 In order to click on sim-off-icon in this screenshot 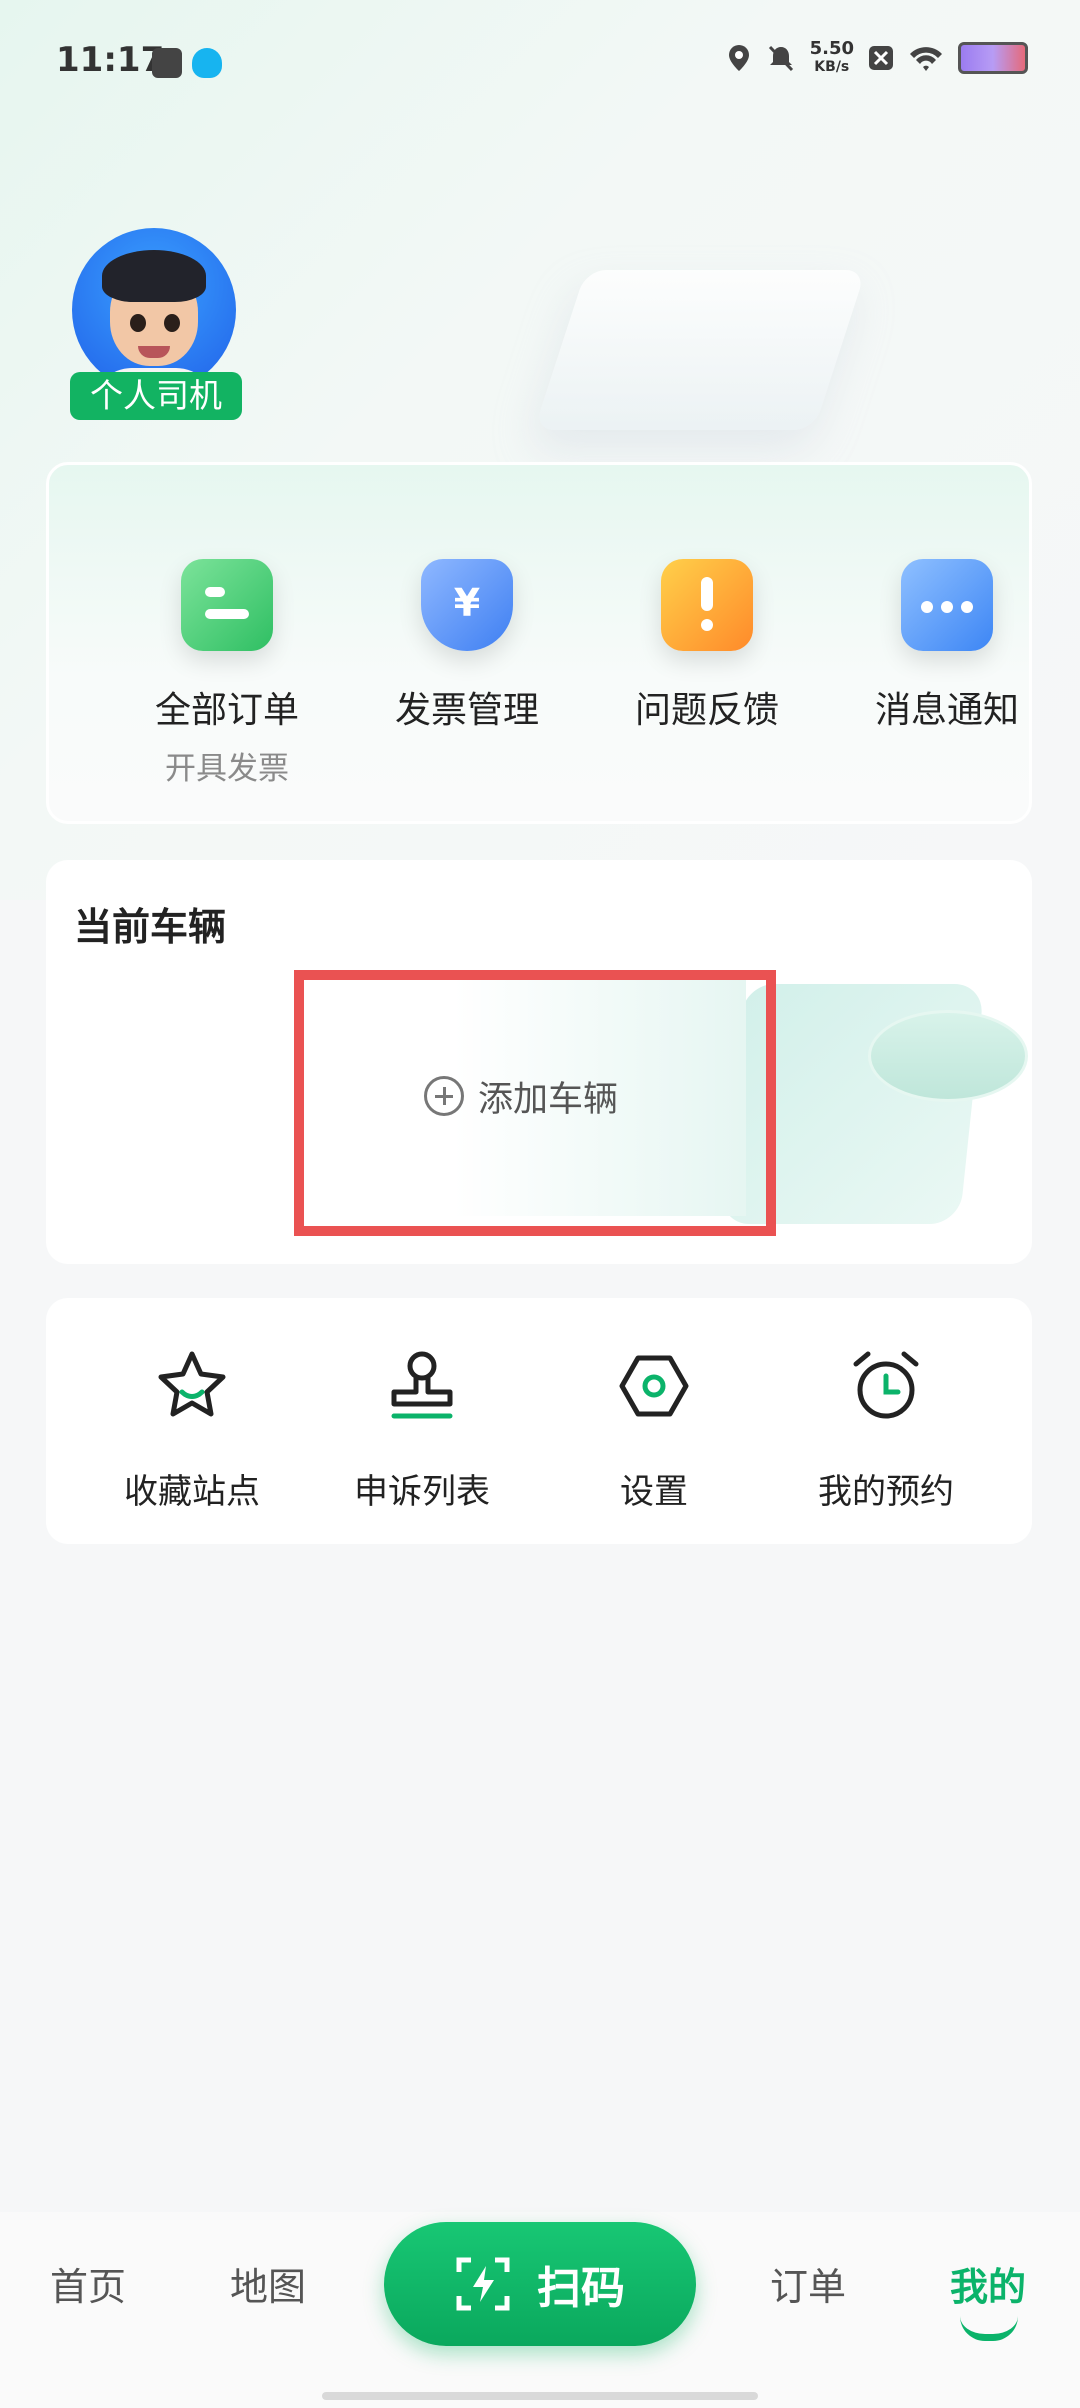, I will do `click(881, 58)`.